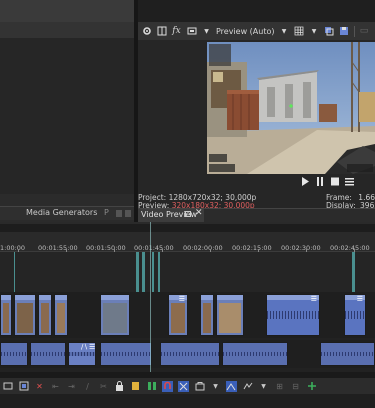 Image resolution: width=375 pixels, height=408 pixels. What do you see at coordinates (247, 386) in the screenshot?
I see `event-envelope-icon` at bounding box center [247, 386].